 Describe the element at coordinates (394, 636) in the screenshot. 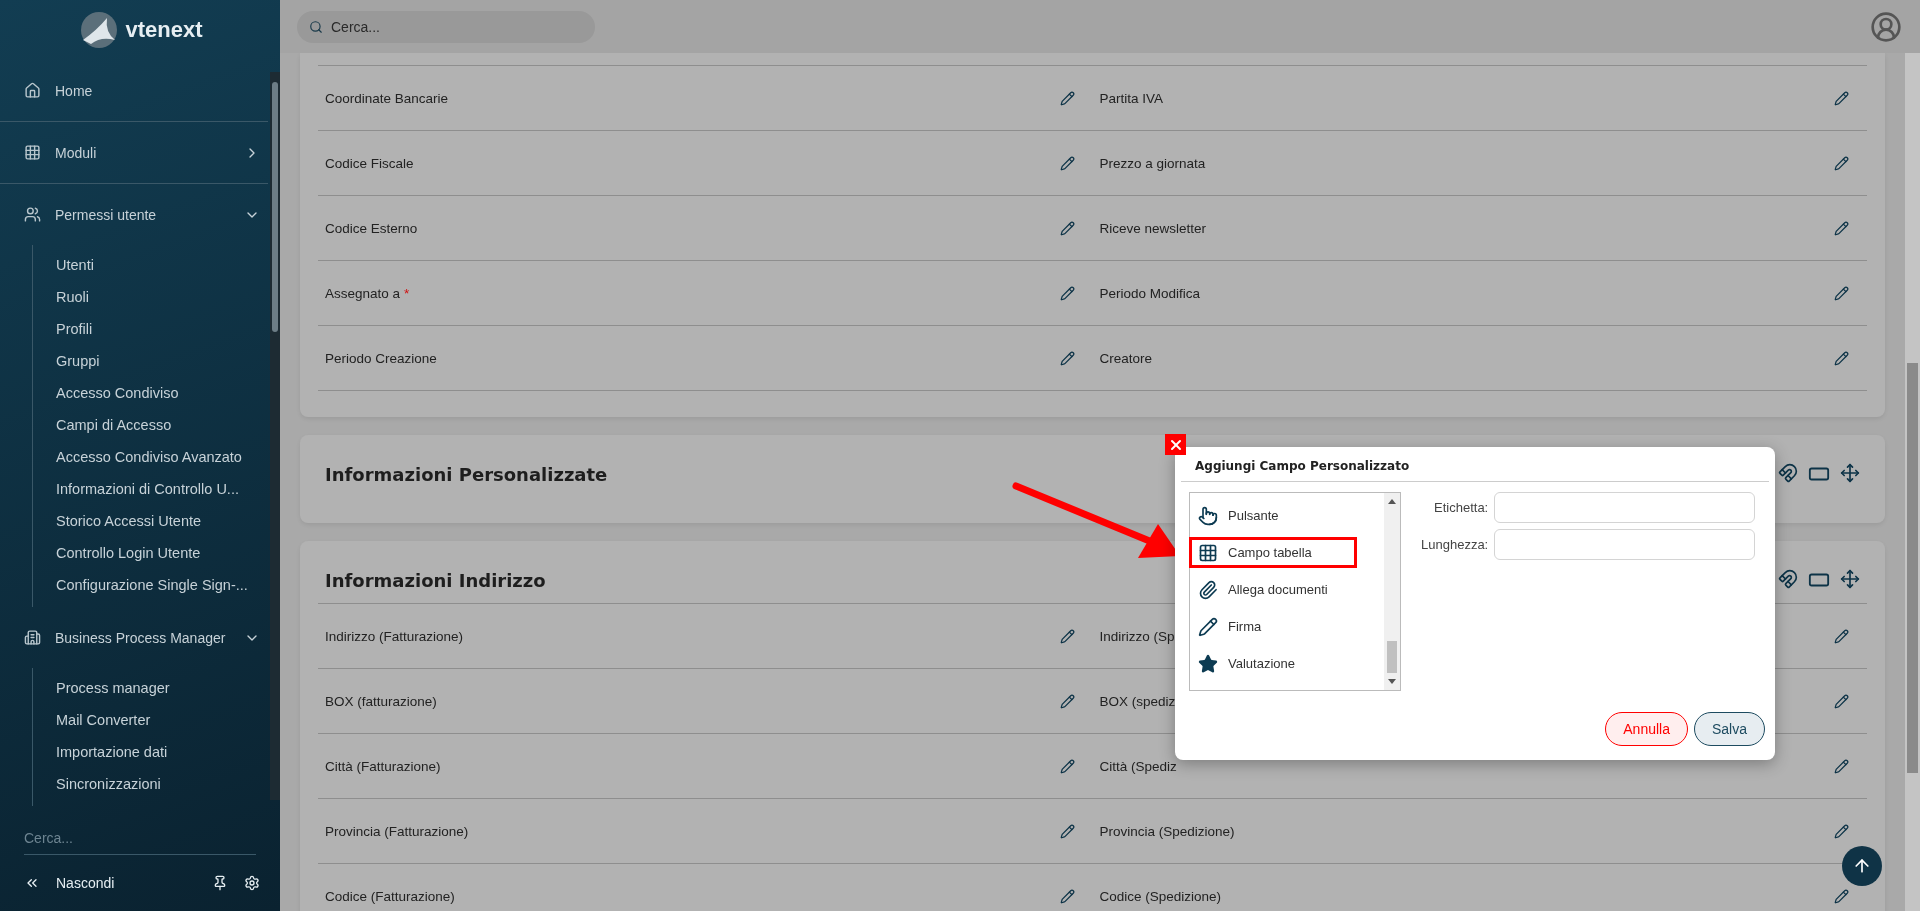

I see `field-label: Indirizzo (Fatturazione)` at that location.